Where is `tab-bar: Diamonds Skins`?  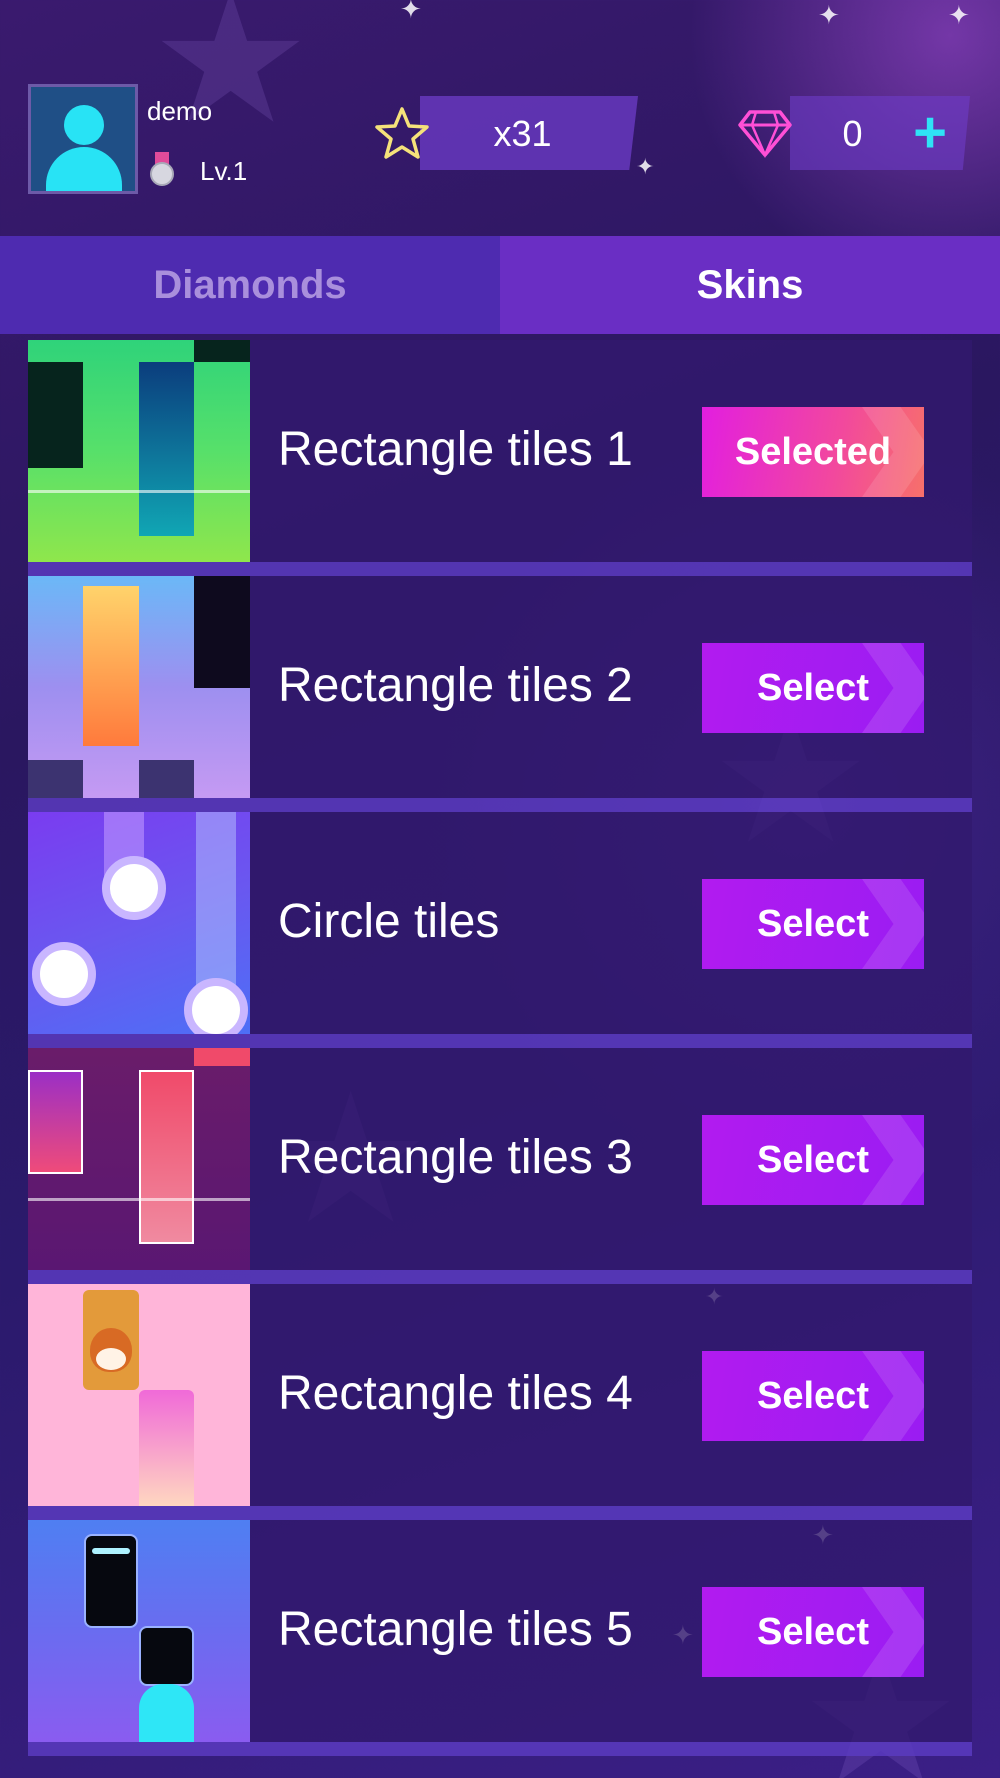
tab-bar: Diamonds Skins is located at coordinates (500, 285).